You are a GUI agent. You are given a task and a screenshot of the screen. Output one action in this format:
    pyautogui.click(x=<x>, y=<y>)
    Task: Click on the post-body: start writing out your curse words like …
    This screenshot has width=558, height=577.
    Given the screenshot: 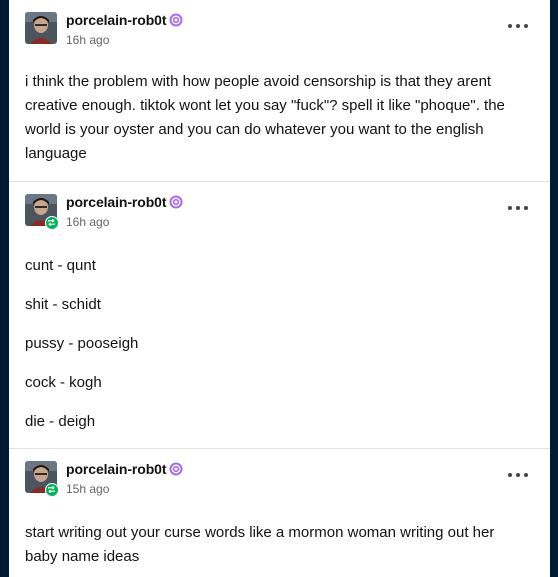 What is the action you would take?
    pyautogui.click(x=279, y=540)
    